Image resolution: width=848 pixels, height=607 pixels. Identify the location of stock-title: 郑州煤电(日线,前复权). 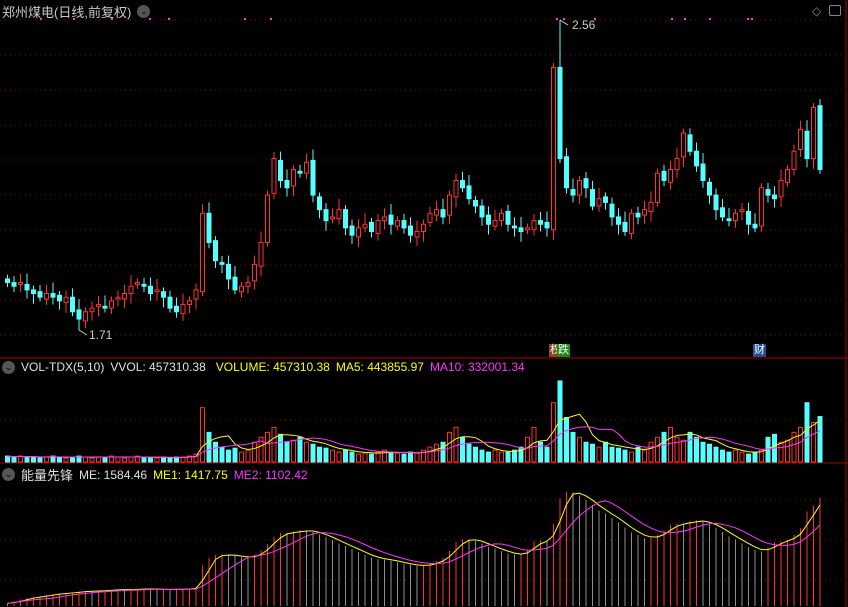
(67, 12).